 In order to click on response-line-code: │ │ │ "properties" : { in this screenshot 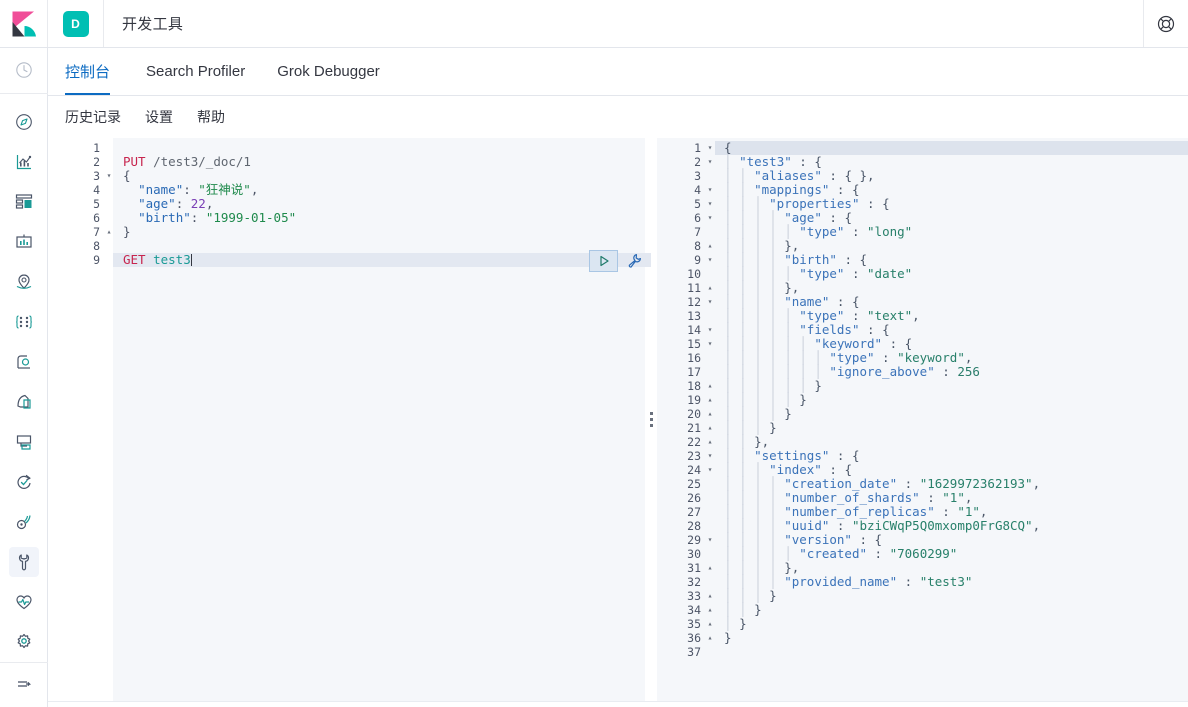, I will do `click(807, 203)`.